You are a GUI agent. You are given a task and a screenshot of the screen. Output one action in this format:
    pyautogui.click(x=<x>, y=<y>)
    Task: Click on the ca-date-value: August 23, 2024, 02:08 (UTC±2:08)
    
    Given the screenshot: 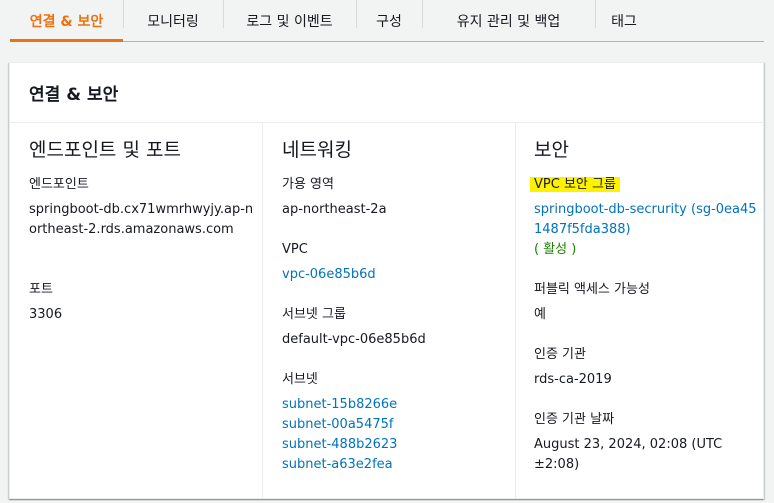 What is the action you would take?
    pyautogui.click(x=628, y=454)
    